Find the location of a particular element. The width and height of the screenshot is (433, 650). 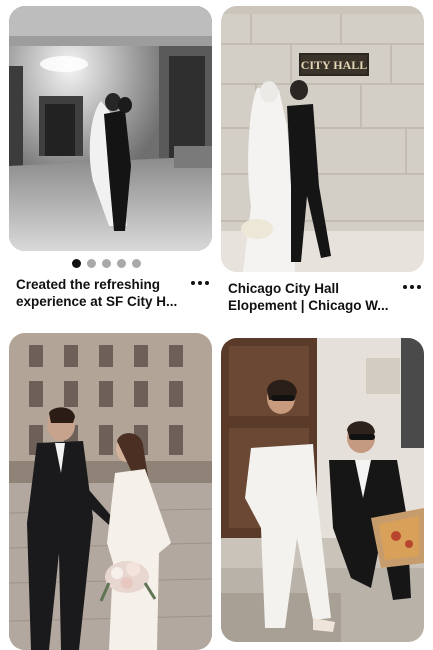

carousel-dot-active is located at coordinates (76, 263).